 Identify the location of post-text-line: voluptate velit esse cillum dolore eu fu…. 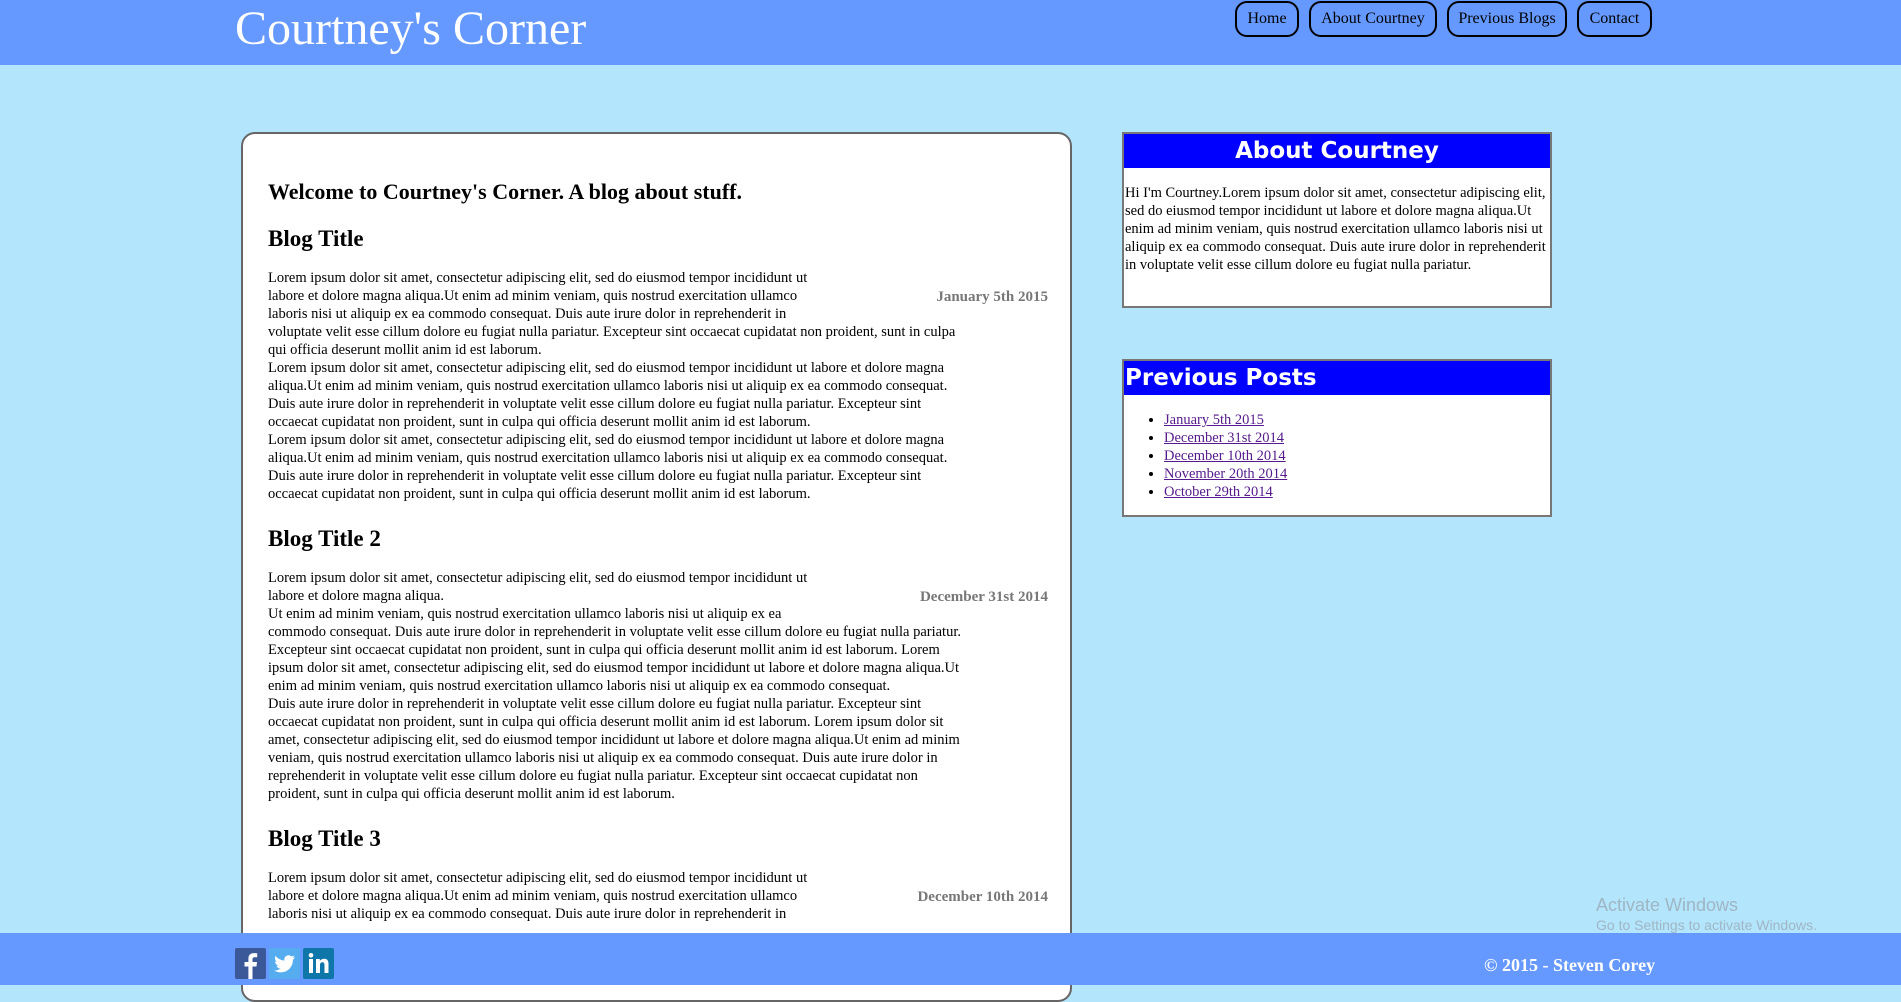
(612, 332).